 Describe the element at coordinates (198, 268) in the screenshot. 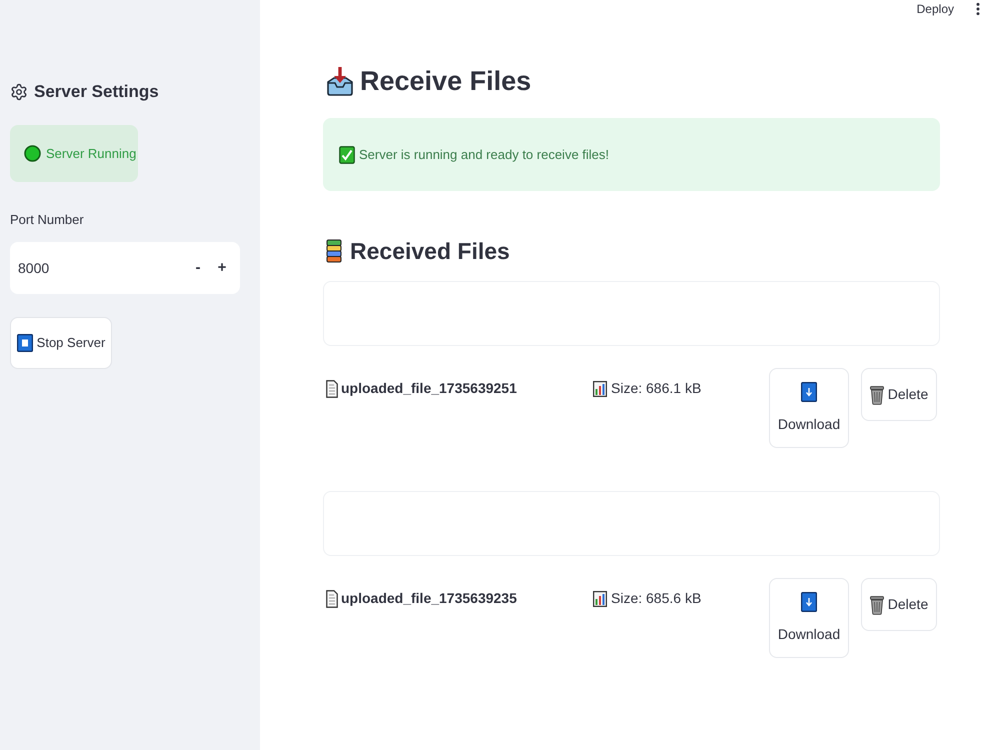

I see `decrement-button: -` at that location.